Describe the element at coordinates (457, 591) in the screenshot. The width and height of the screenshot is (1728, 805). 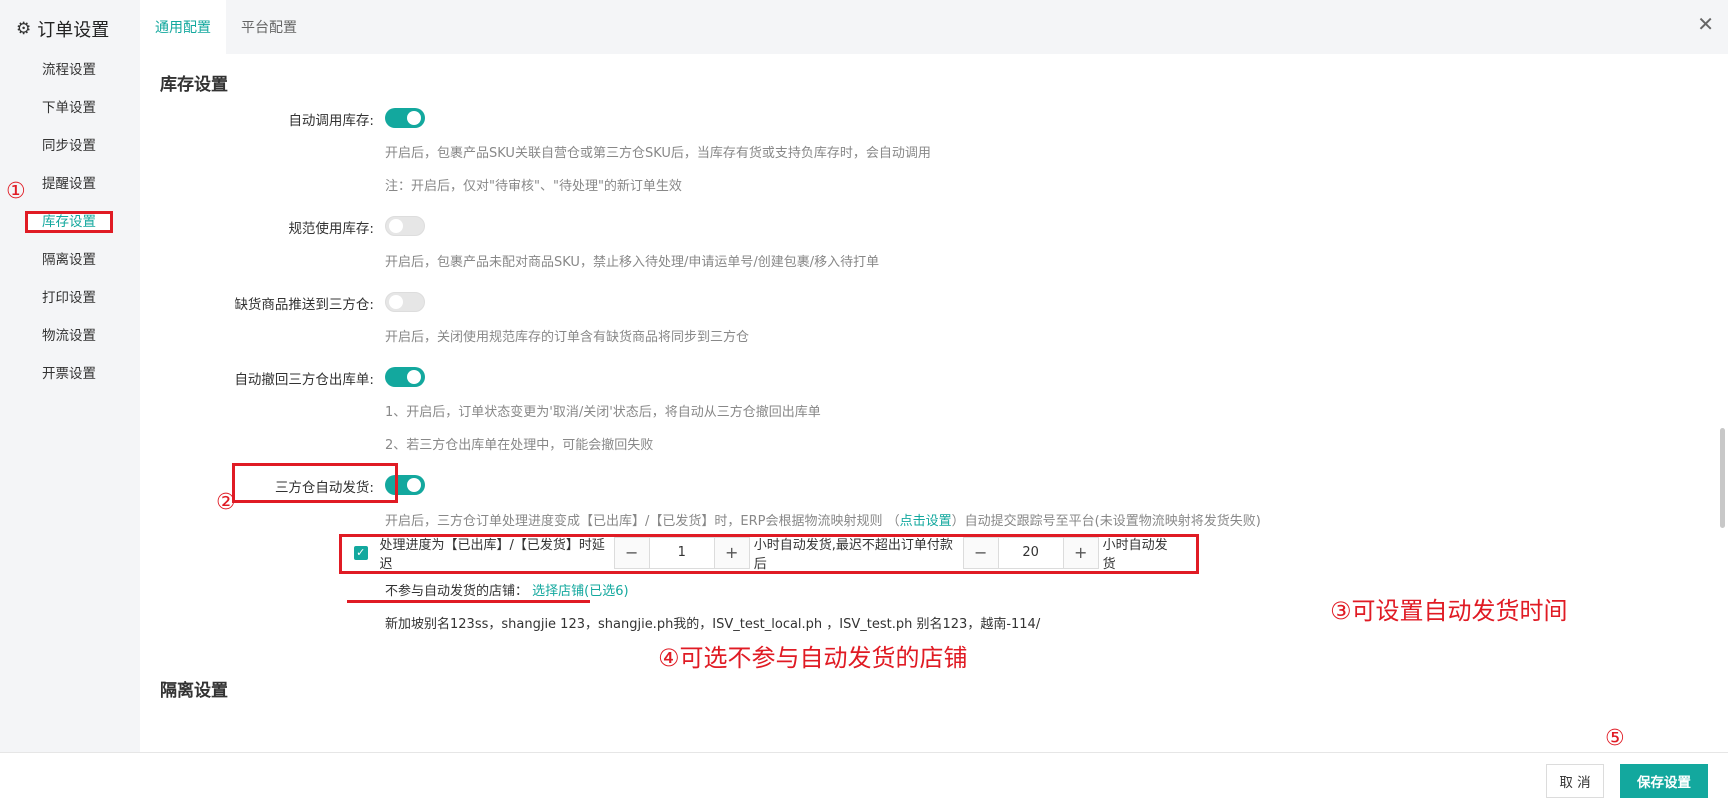
I see `exclude-stores-label: 不参与自动发货的店铺：` at that location.